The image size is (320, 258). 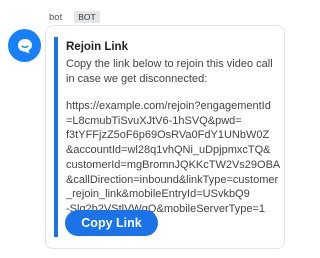 I want to click on link-line: https://example.com/rejoin?engagementId, so click(x=168, y=106).